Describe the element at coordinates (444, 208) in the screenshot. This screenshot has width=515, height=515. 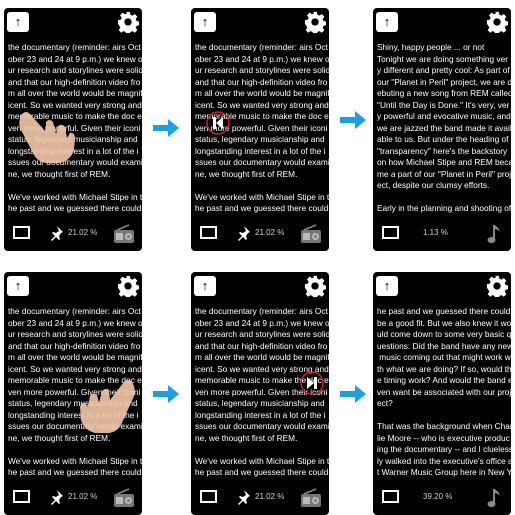
I see `text-line: Early in the planning and shooting of` at that location.